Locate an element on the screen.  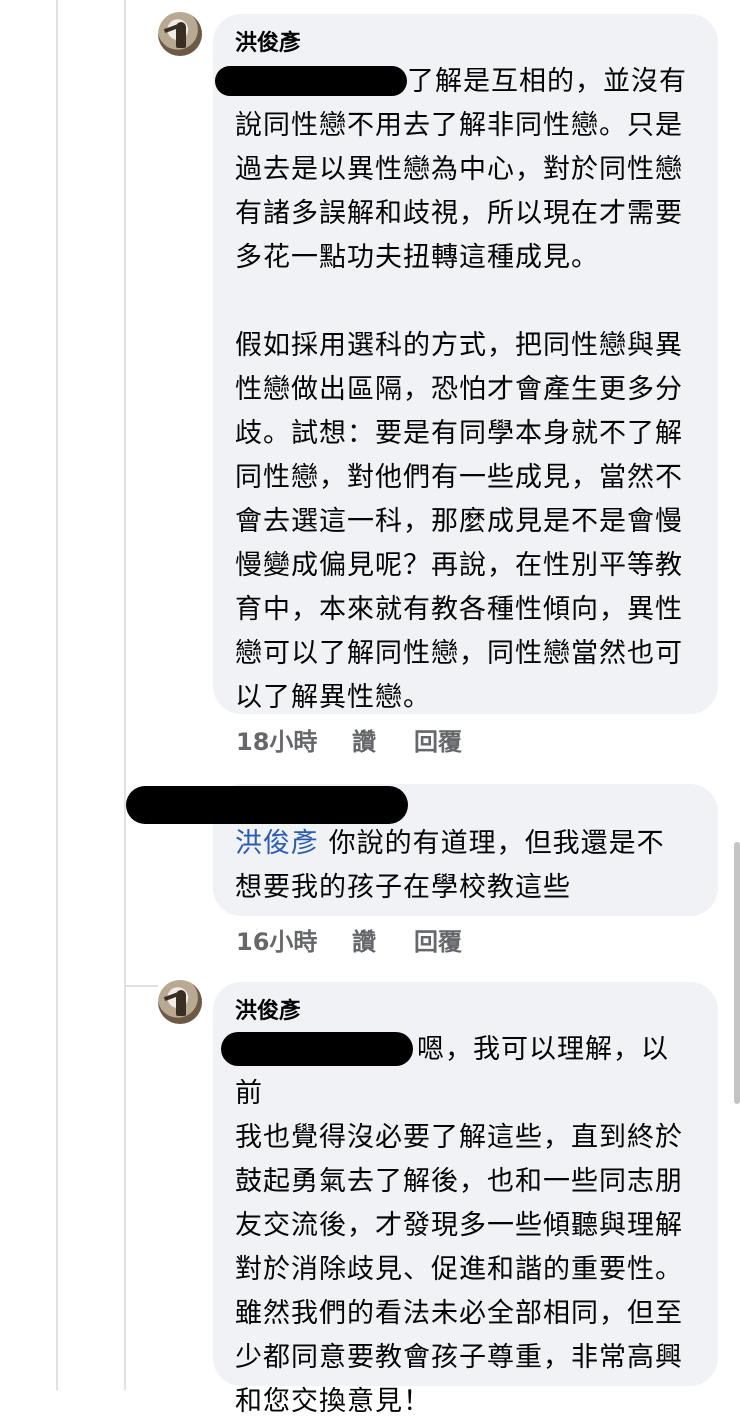
comment-actions: 16小時 讚 回覆 is located at coordinates (349, 942).